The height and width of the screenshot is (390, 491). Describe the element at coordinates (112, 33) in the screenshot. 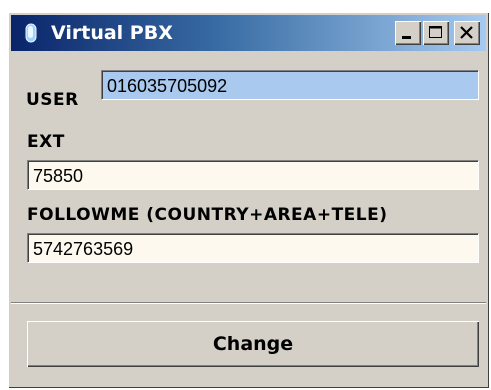

I see `window-title: Virtual PBX` at that location.